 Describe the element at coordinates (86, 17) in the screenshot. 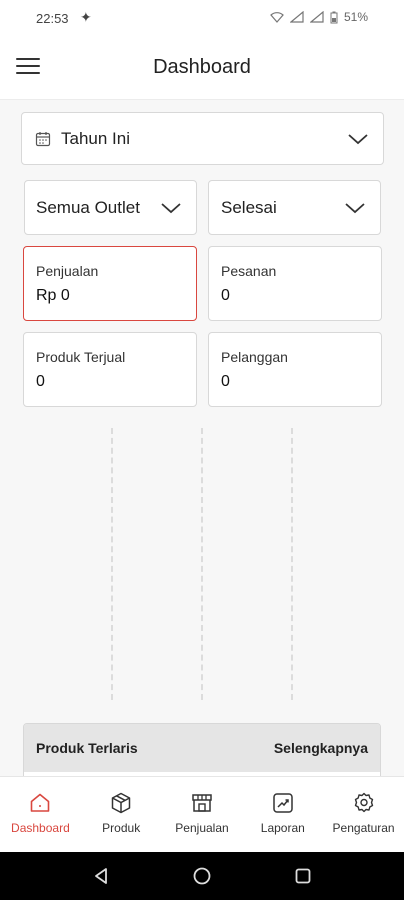

I see `sparkle-icon: ✦` at that location.